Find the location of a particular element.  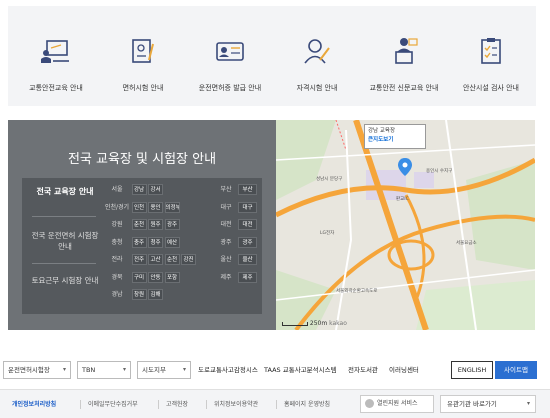

service-label: 운전면허증 발급 안내 is located at coordinates (230, 88).